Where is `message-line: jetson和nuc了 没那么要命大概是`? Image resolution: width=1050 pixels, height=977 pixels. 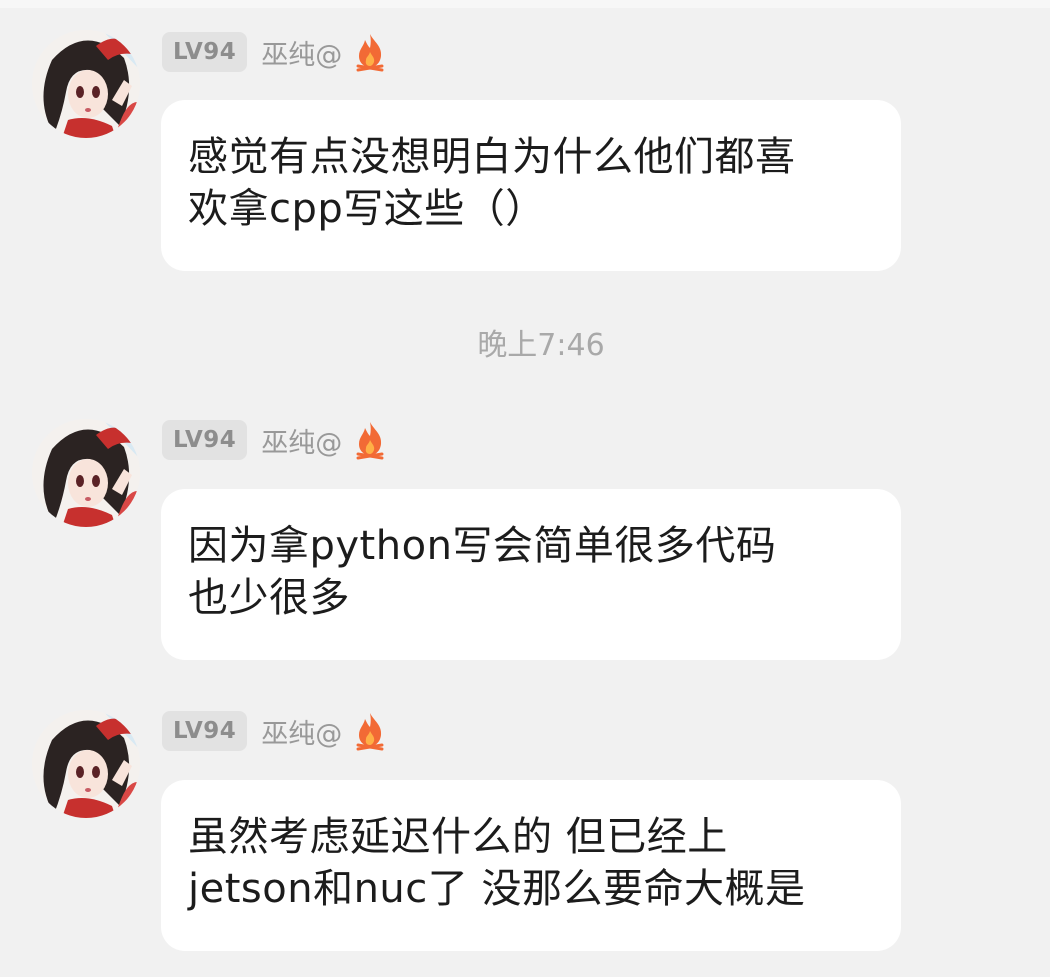 message-line: jetson和nuc了 没那么要命大概是 is located at coordinates (497, 889).